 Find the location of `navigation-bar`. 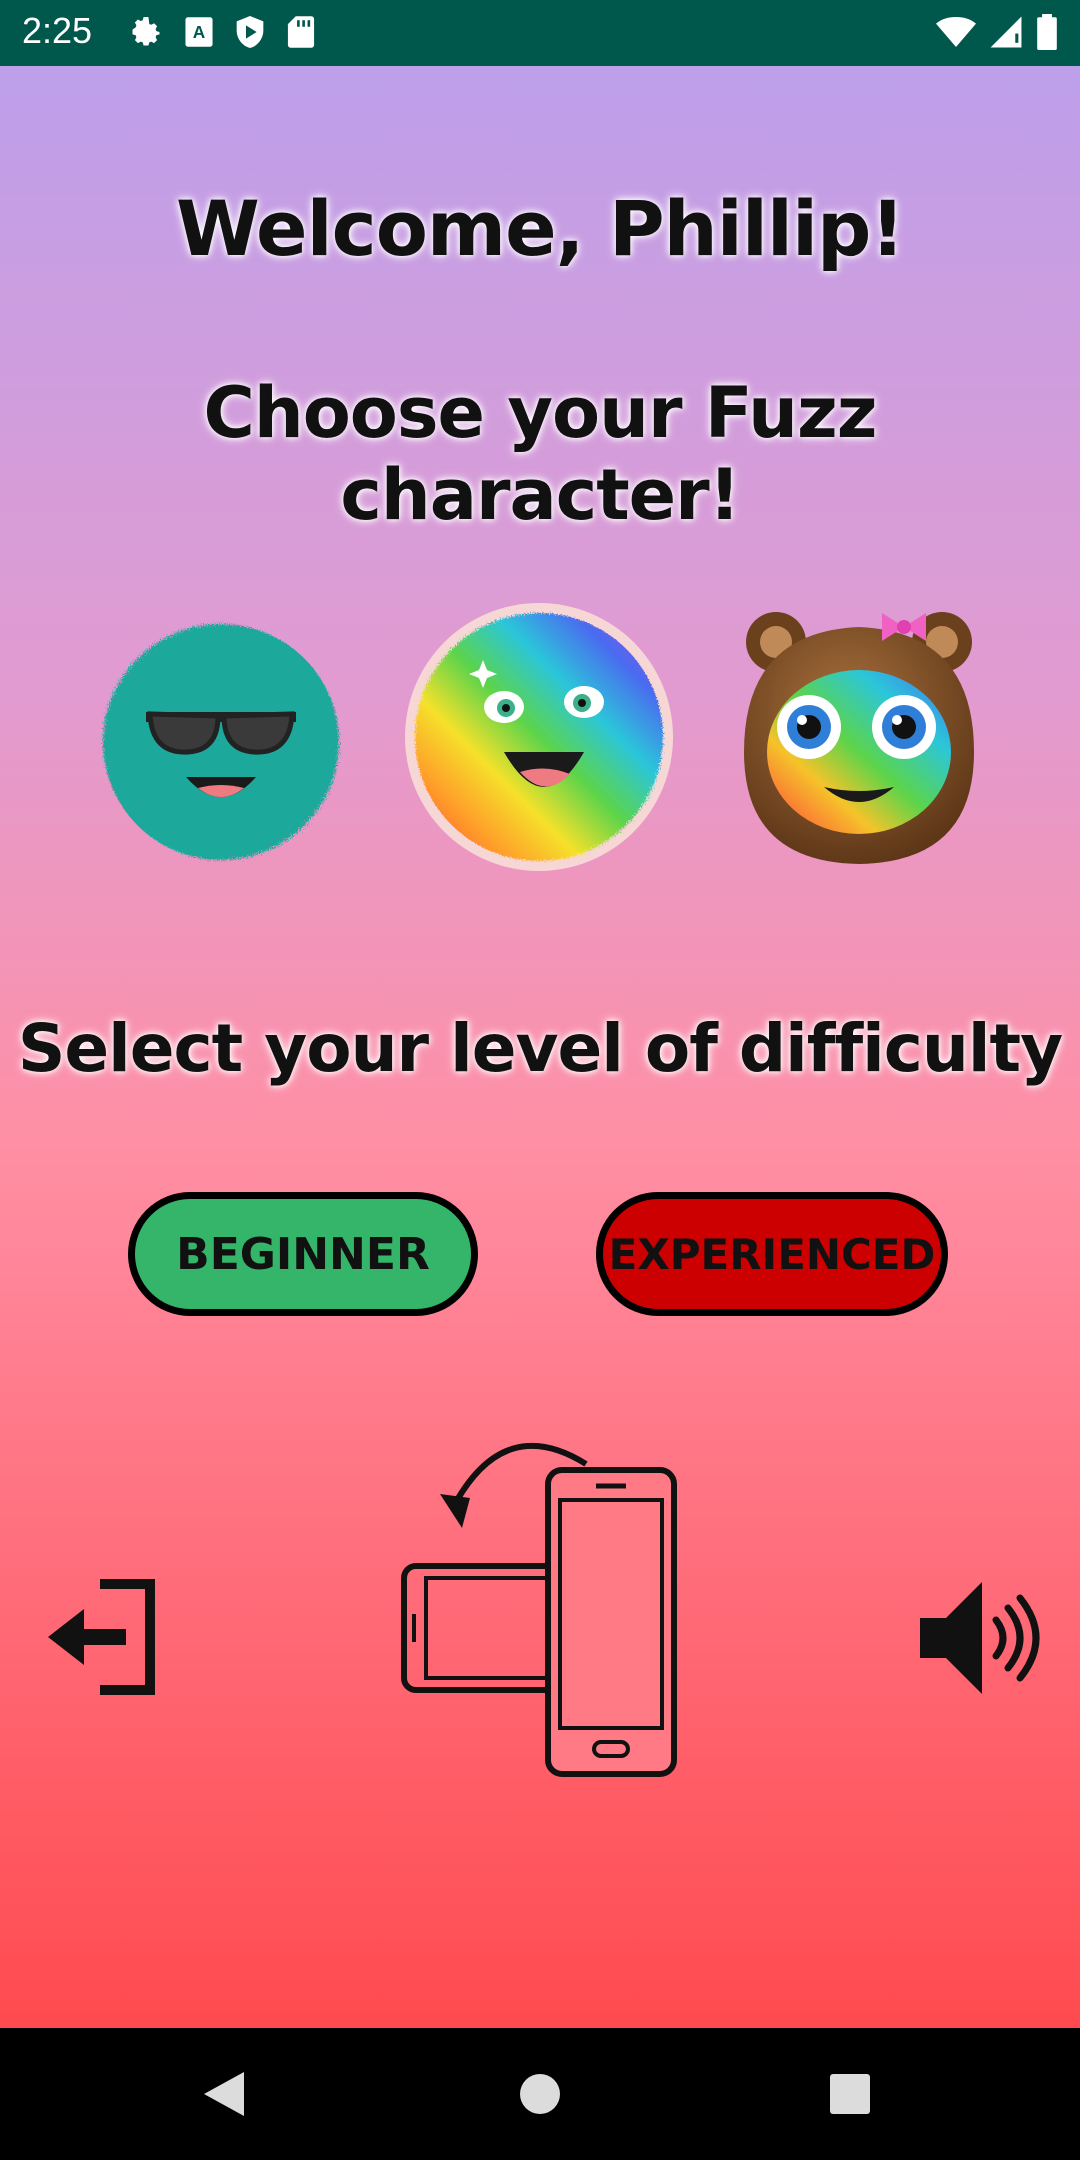

navigation-bar is located at coordinates (540, 2094).